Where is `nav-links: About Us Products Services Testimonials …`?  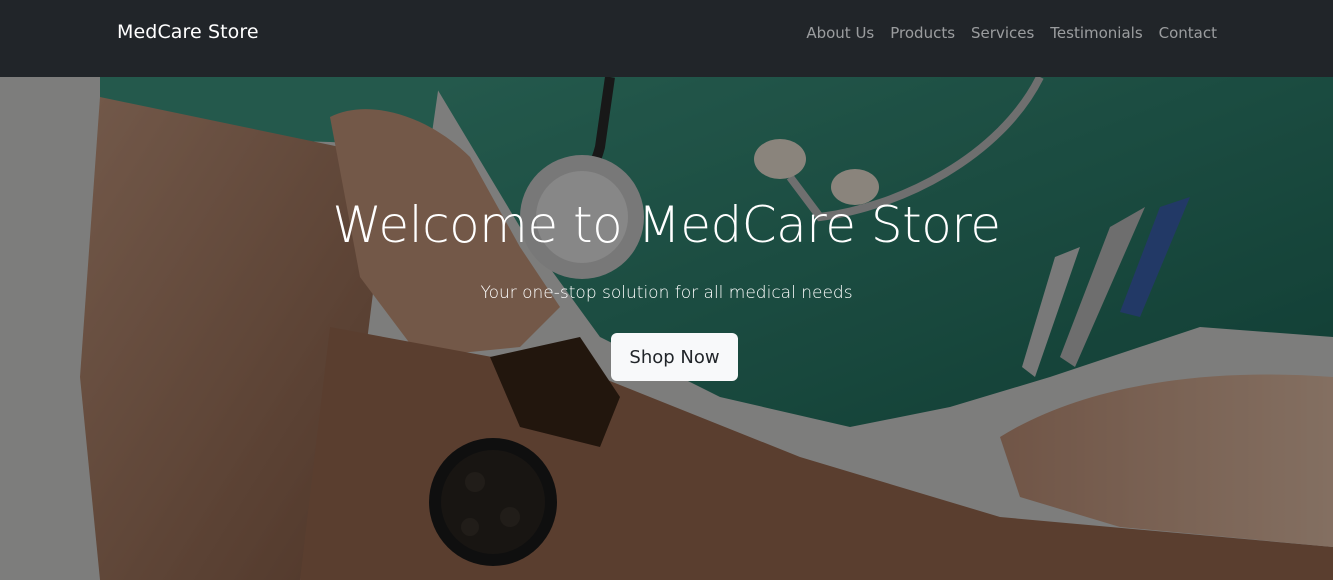
nav-links: About Us Products Services Testimonials … is located at coordinates (1011, 32).